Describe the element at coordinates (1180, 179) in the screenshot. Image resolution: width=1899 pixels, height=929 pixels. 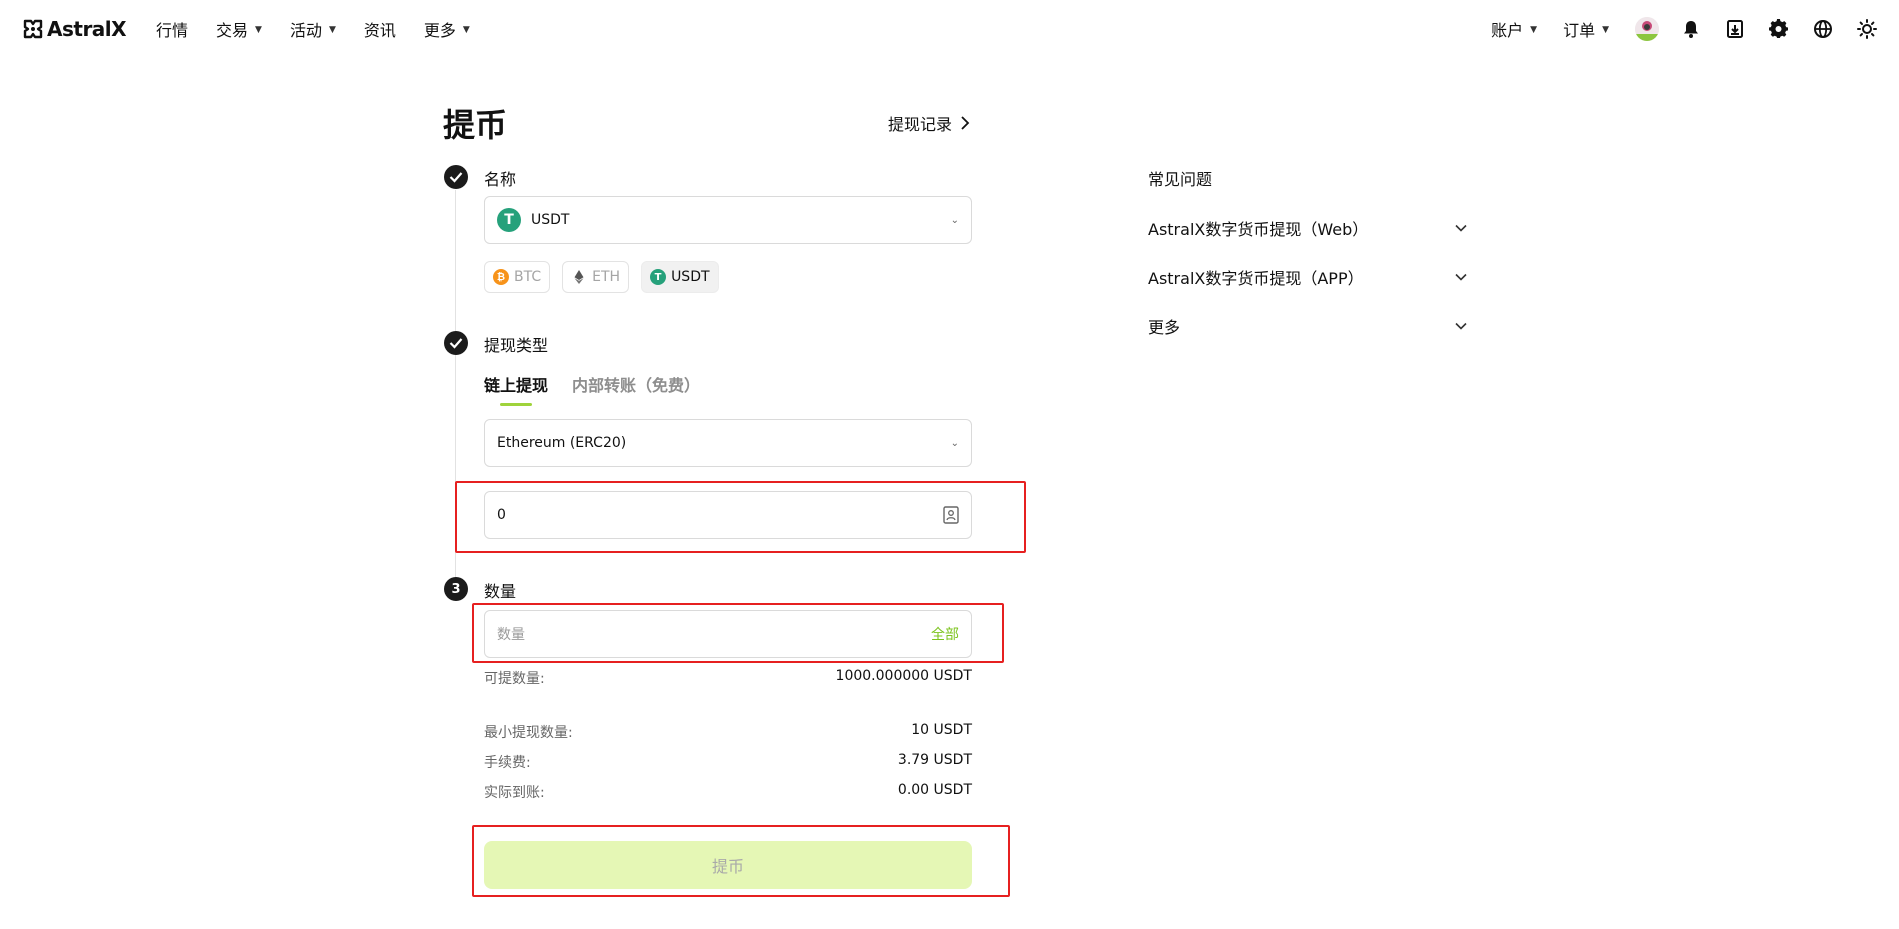
I see `faq-title: 常见问题` at that location.